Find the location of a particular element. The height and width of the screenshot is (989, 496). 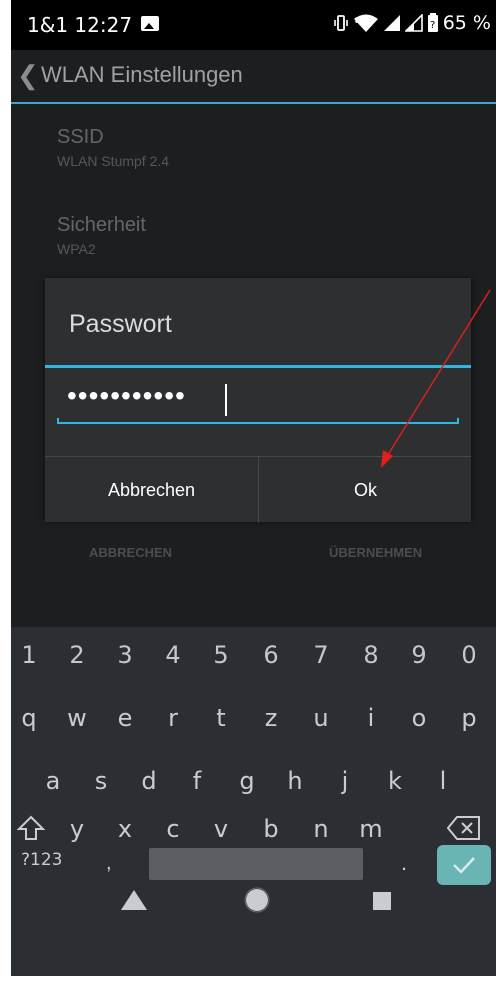

key: 6 is located at coordinates (271, 655).